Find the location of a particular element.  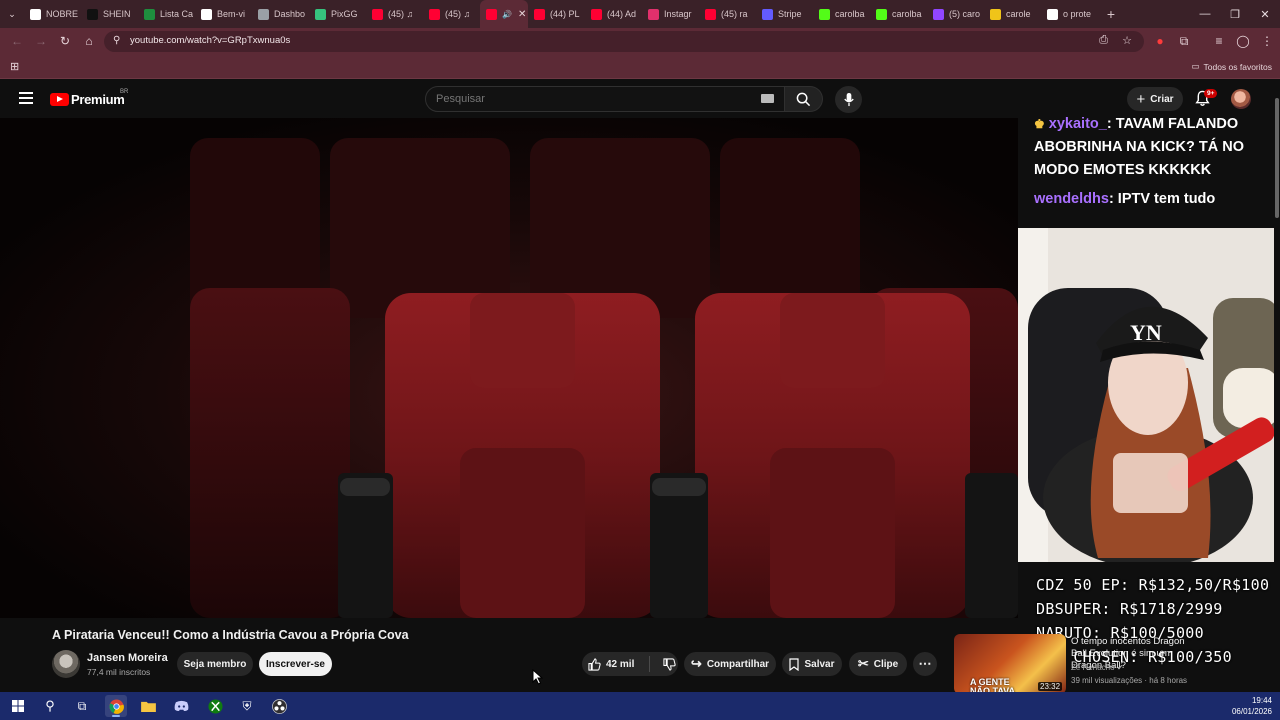

browser-tab: Stripe is located at coordinates (784, 14).